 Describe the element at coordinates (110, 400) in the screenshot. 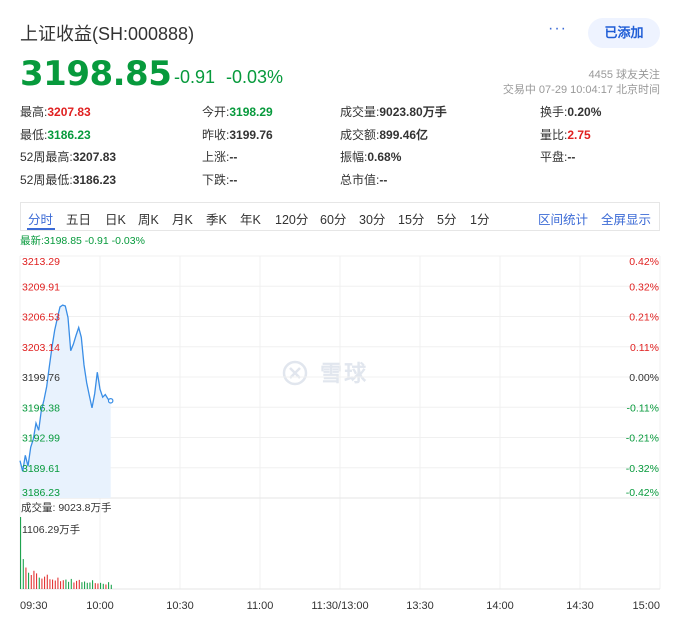

I see `last-price-dot` at that location.